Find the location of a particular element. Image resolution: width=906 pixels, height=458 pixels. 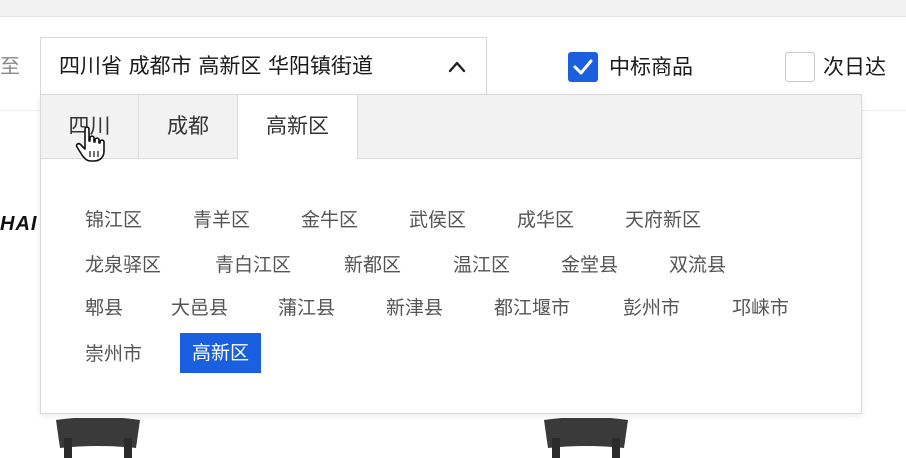

top-nav-band is located at coordinates (453, 8).